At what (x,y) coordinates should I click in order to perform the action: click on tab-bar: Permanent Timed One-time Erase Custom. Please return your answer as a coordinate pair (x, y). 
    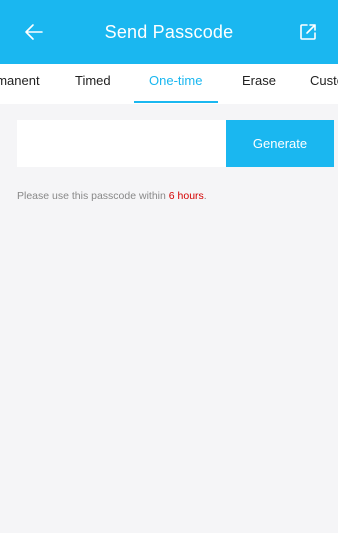
    Looking at the image, I should click on (169, 84).